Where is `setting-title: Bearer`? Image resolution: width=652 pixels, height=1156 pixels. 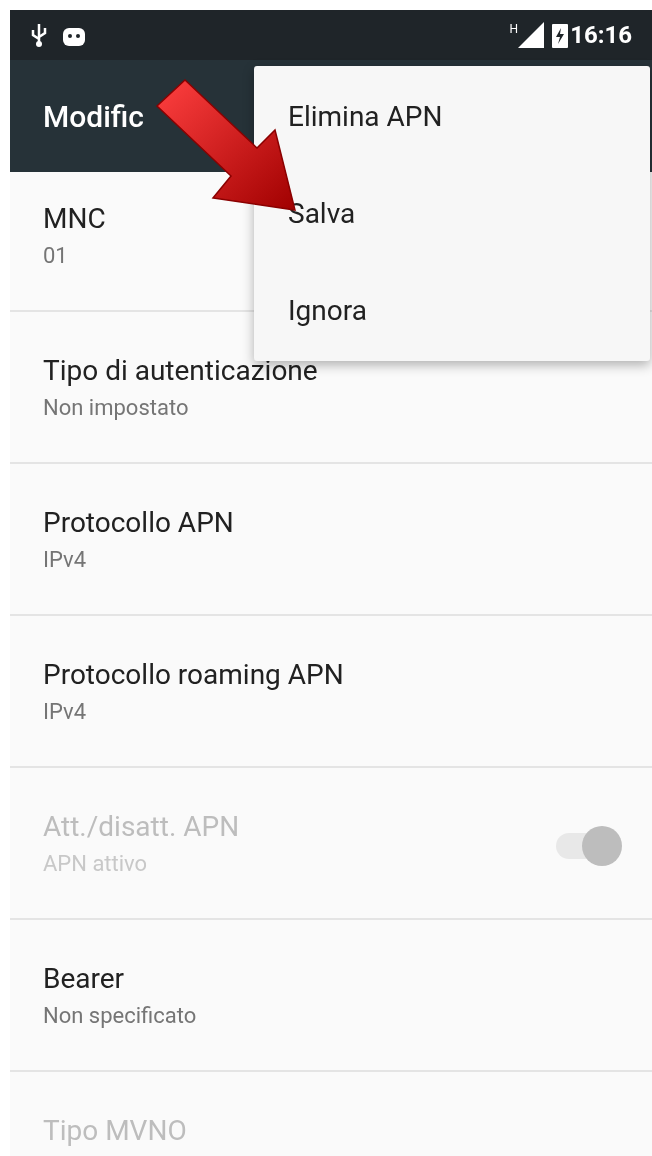
setting-title: Bearer is located at coordinates (84, 979).